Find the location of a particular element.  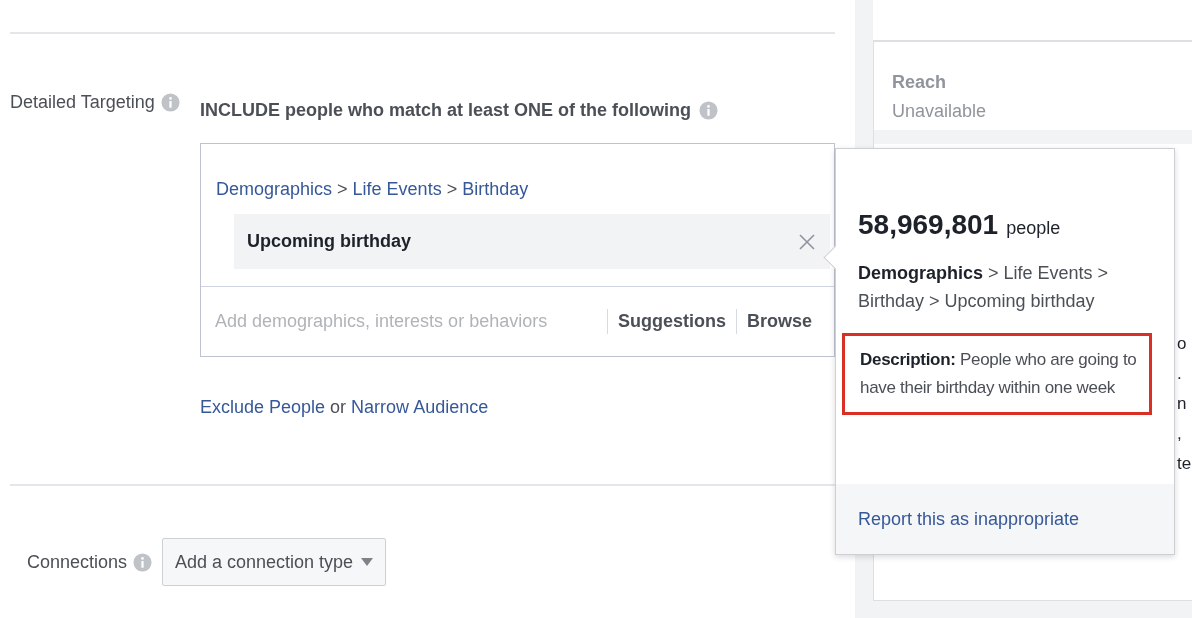

breadcrumb-link: Demographics is located at coordinates (274, 189).